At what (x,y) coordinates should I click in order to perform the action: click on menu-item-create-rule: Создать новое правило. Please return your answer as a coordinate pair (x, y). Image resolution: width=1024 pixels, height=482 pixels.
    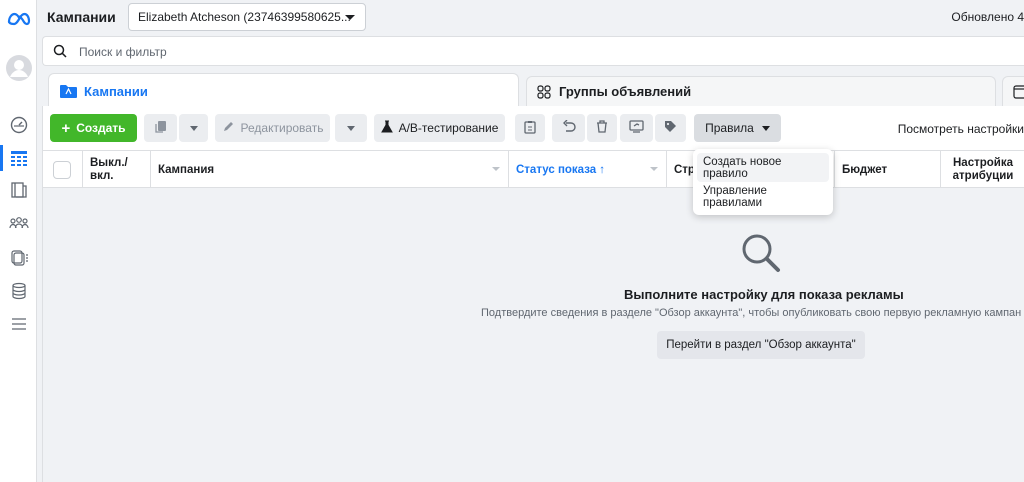
    Looking at the image, I should click on (763, 167).